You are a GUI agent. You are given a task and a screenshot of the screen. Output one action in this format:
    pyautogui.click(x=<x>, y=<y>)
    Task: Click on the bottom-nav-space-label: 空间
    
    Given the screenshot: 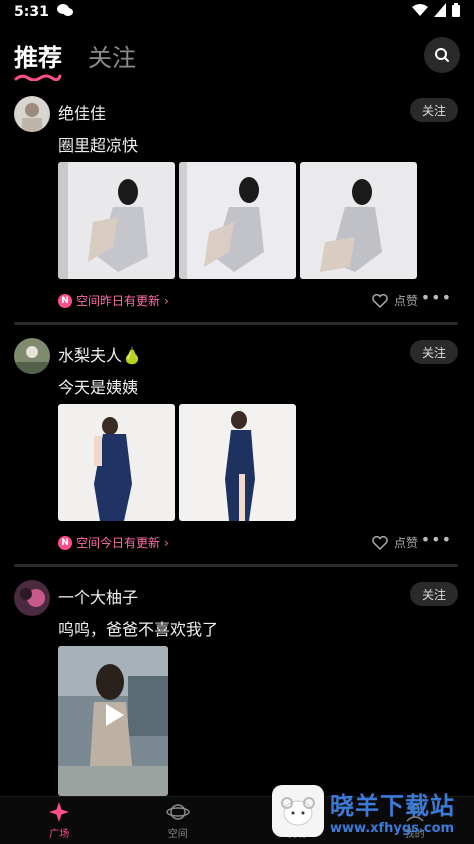 What is the action you would take?
    pyautogui.click(x=177, y=834)
    